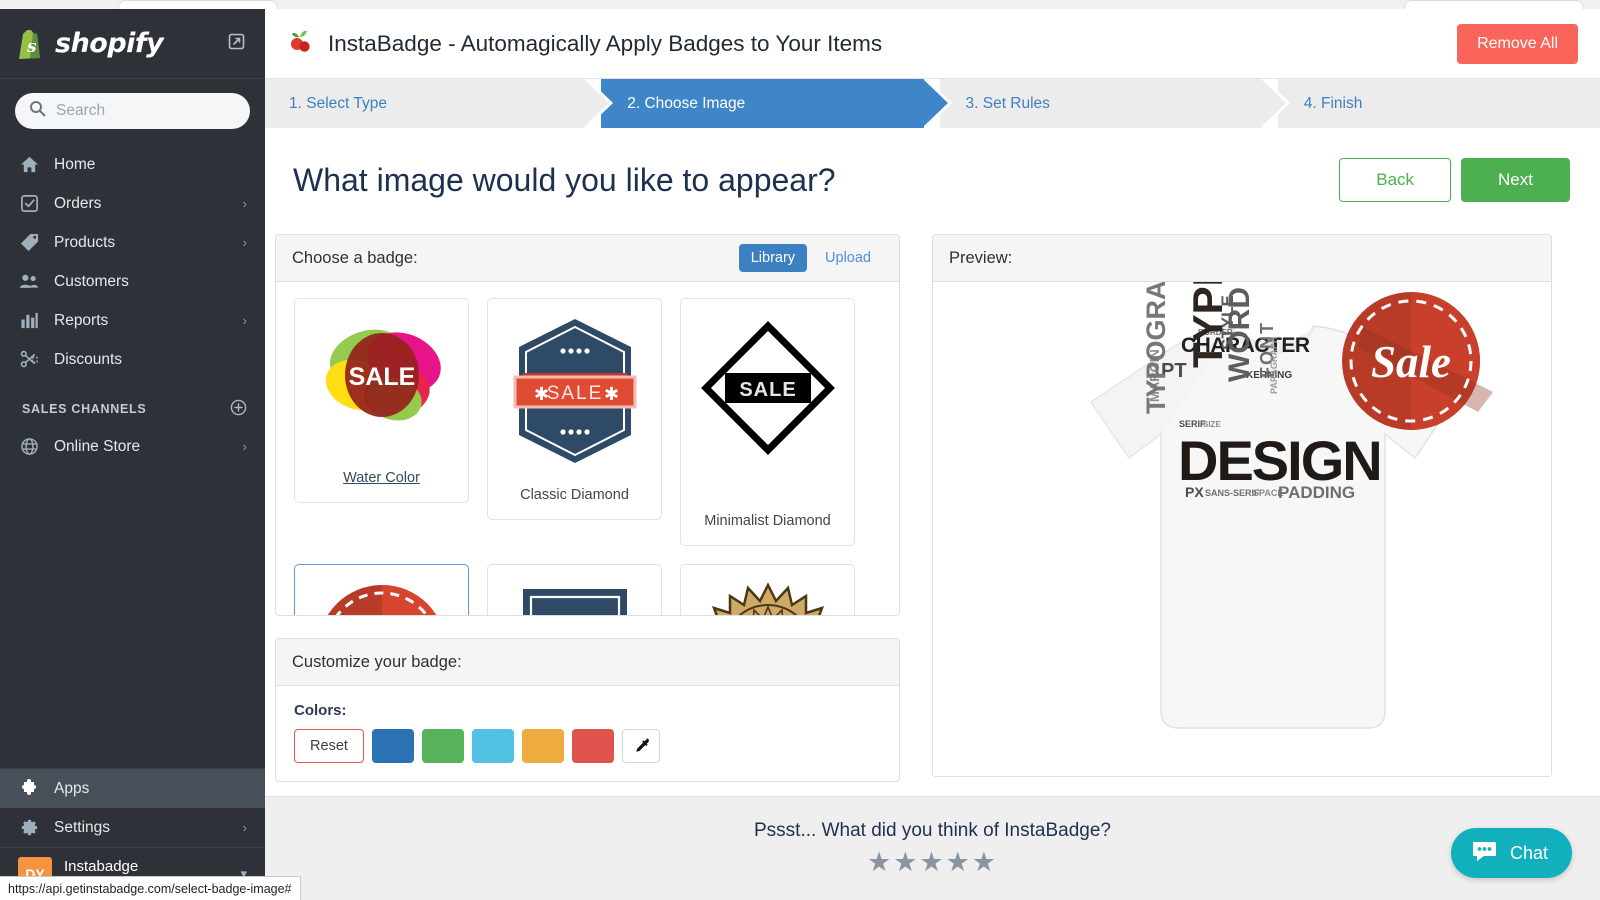  I want to click on colors-label: Colors:, so click(320, 710).